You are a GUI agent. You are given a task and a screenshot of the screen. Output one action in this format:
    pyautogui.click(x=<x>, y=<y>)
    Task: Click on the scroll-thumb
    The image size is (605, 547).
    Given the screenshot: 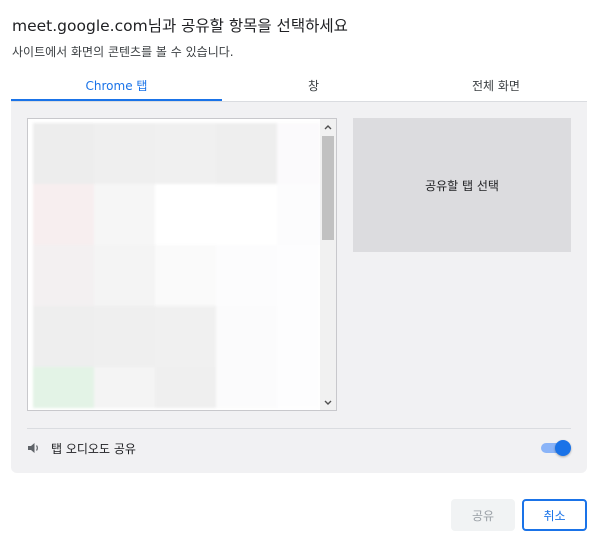 What is the action you would take?
    pyautogui.click(x=328, y=188)
    